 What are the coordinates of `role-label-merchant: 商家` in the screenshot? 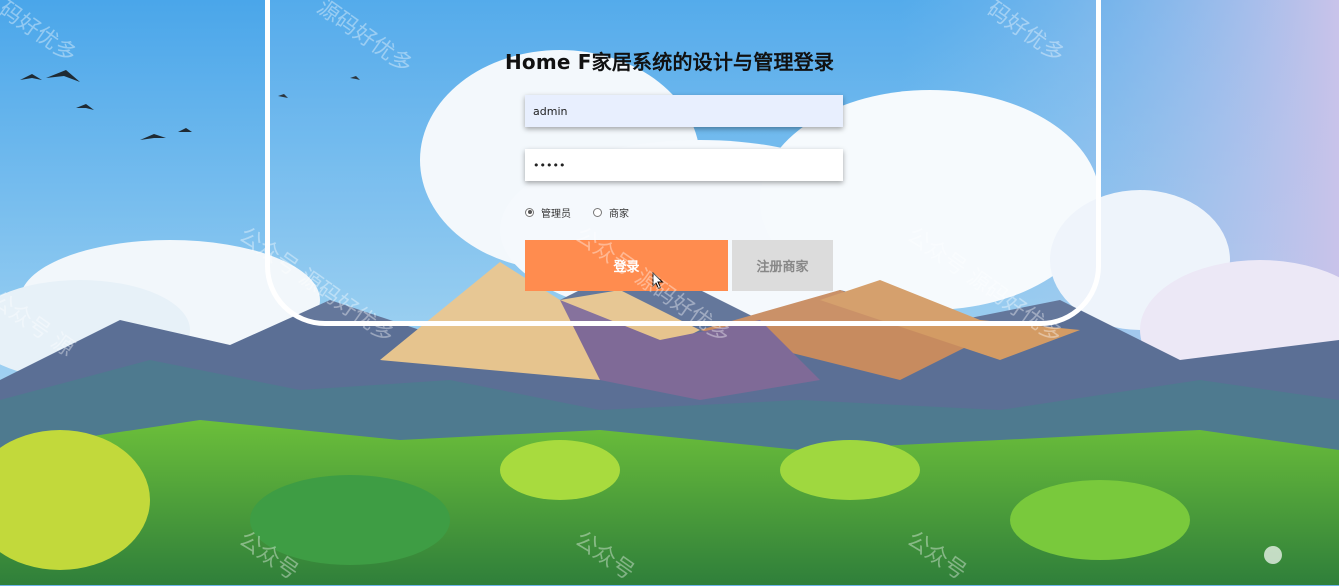 It's located at (619, 214).